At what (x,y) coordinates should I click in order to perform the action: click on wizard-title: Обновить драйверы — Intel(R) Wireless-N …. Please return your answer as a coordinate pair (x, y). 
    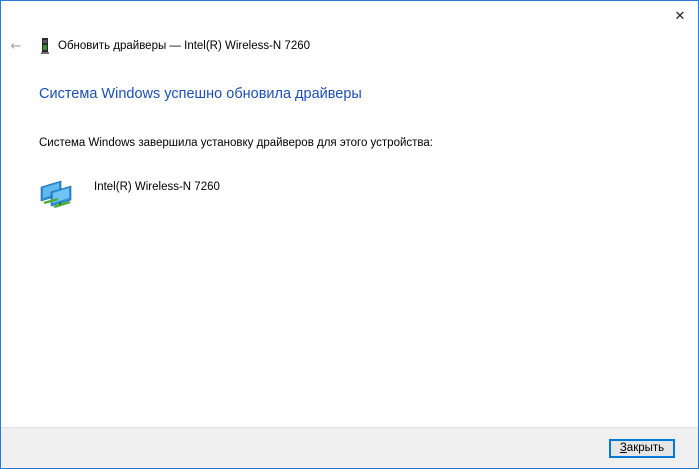
    Looking at the image, I should click on (184, 46).